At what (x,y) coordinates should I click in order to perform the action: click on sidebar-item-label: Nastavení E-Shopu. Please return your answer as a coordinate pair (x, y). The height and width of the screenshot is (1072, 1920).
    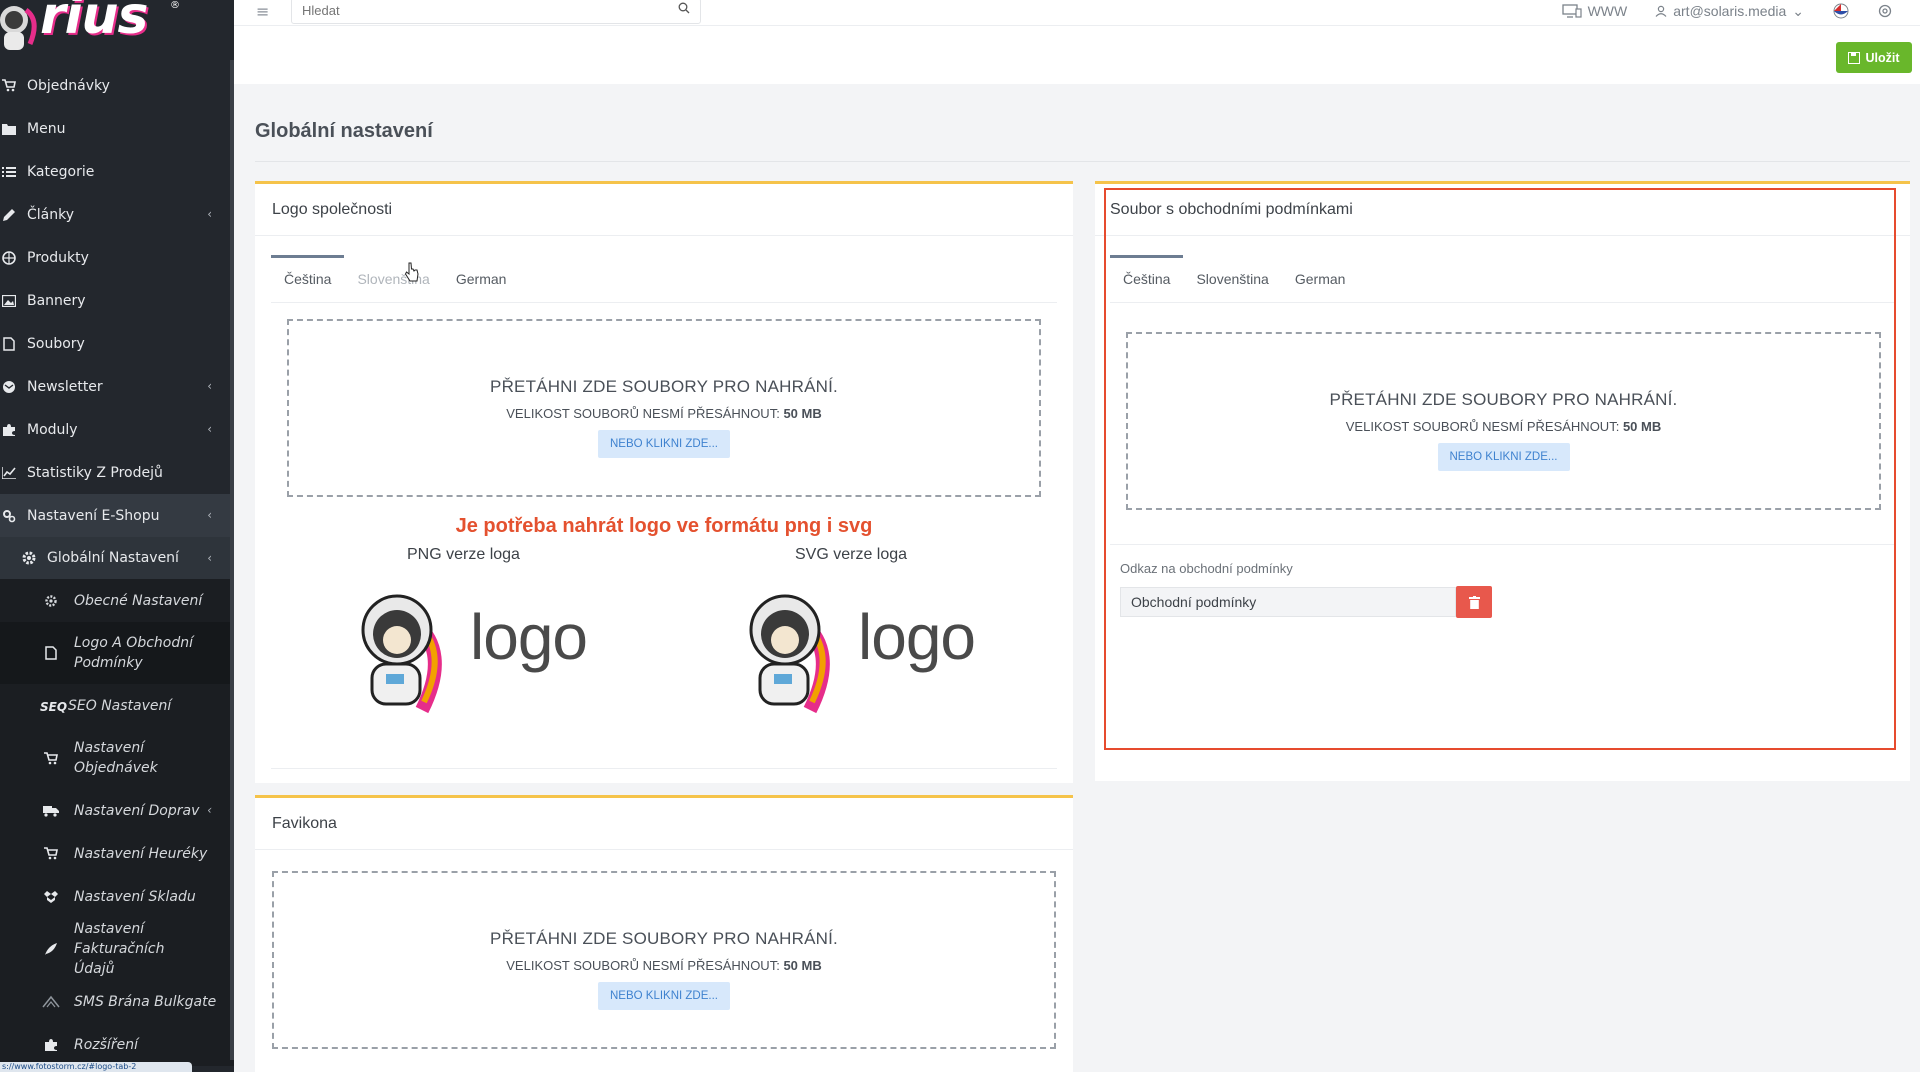
    Looking at the image, I should click on (93, 515).